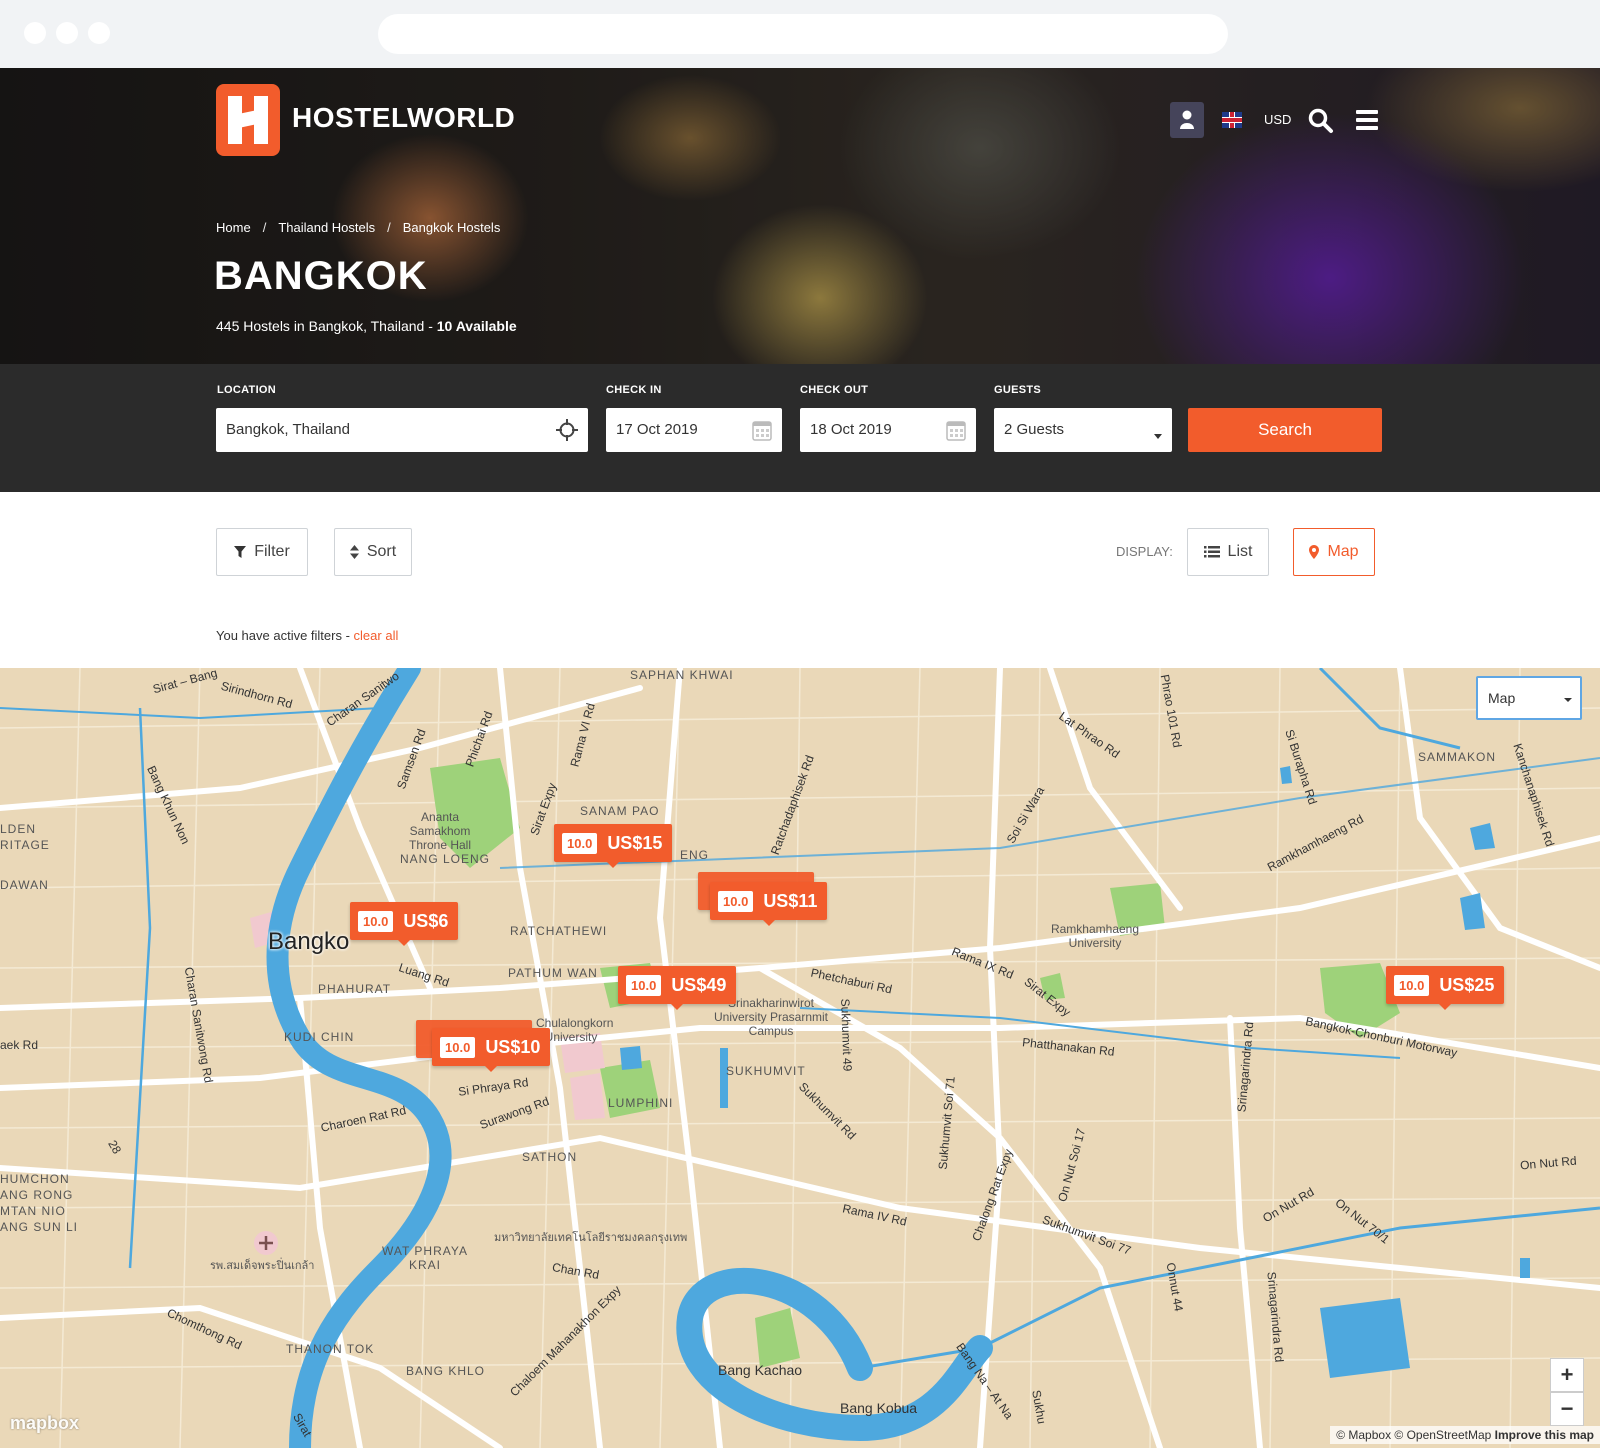  Describe the element at coordinates (25, 845) in the screenshot. I see `edge-label: RITAGE` at that location.